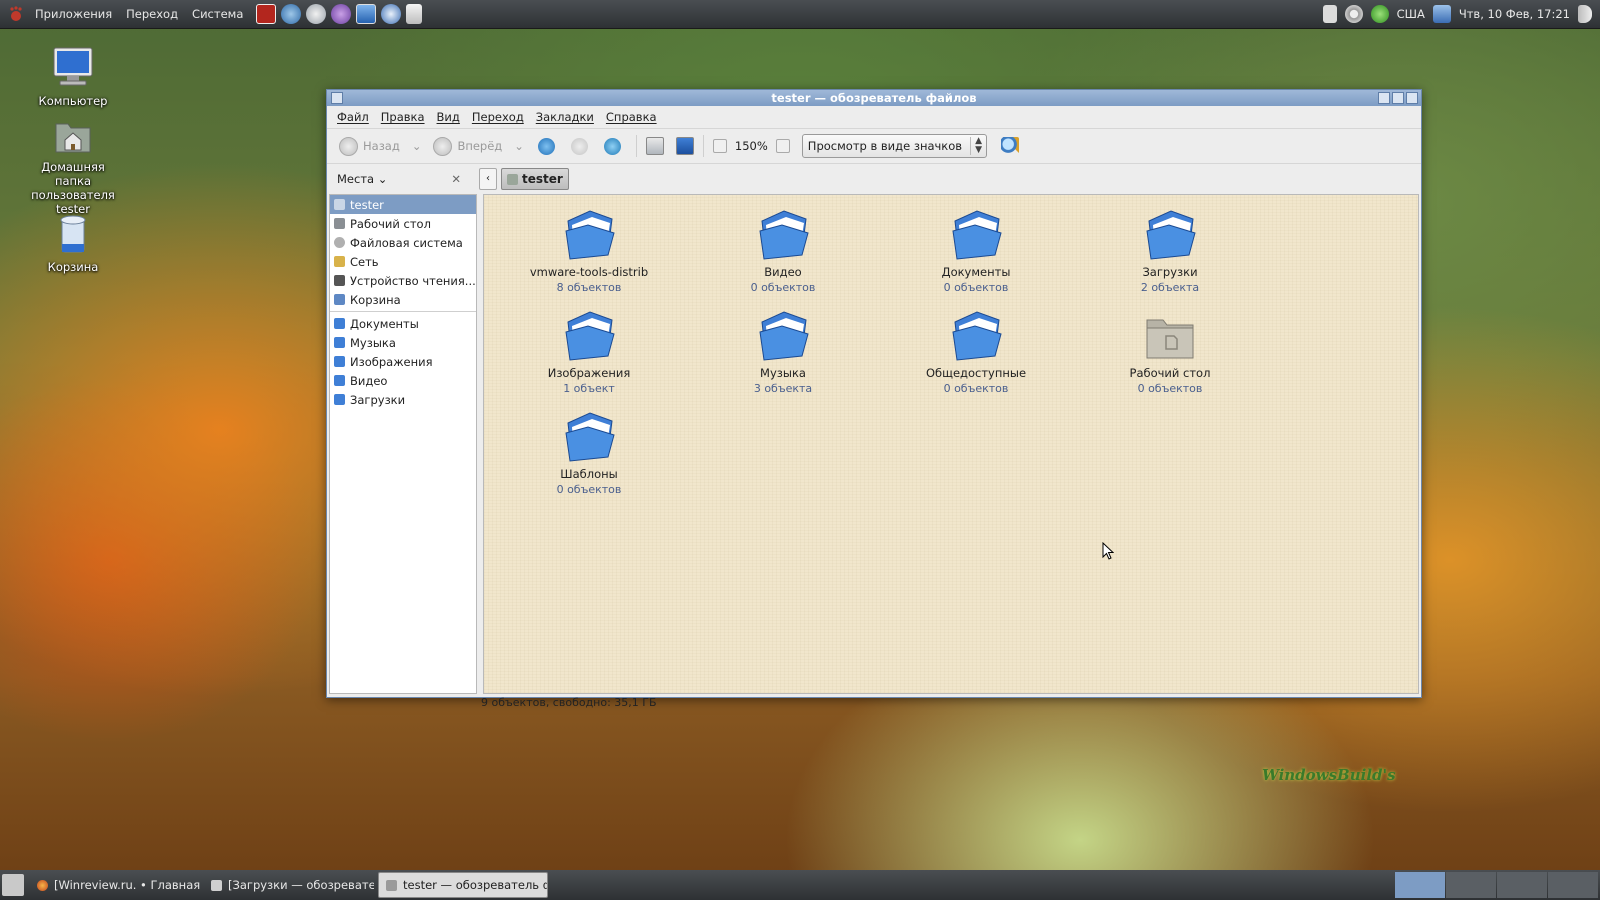 The image size is (1600, 900). What do you see at coordinates (519, 146) in the screenshot?
I see `forward-history-dropdown: ⌄` at bounding box center [519, 146].